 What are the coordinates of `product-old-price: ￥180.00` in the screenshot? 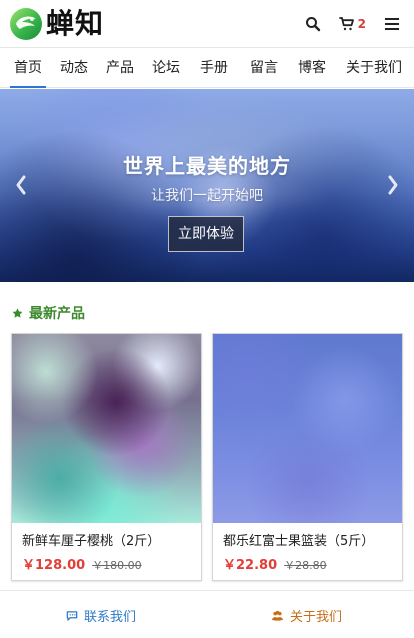 It's located at (117, 565).